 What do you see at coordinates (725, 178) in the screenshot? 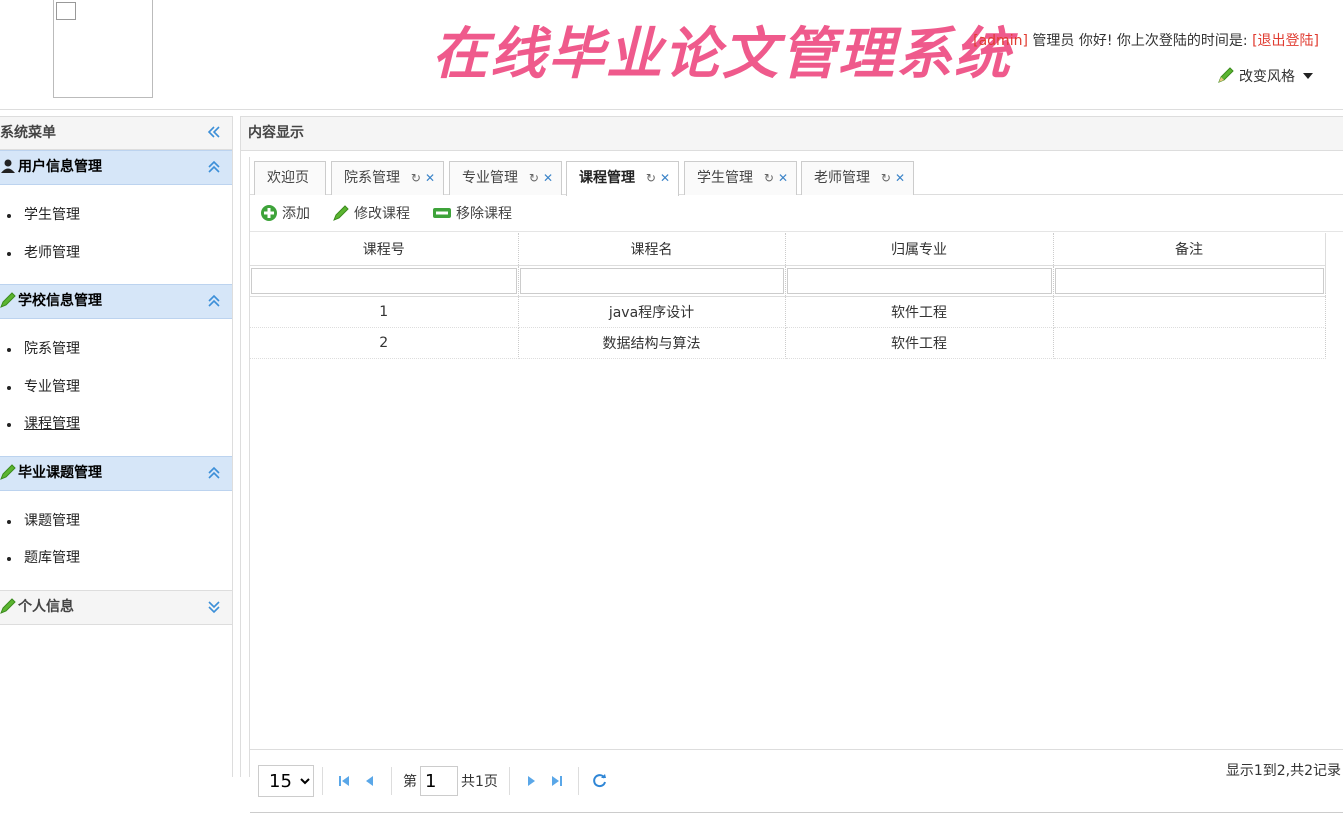
I see `tab-label: 学生管理` at bounding box center [725, 178].